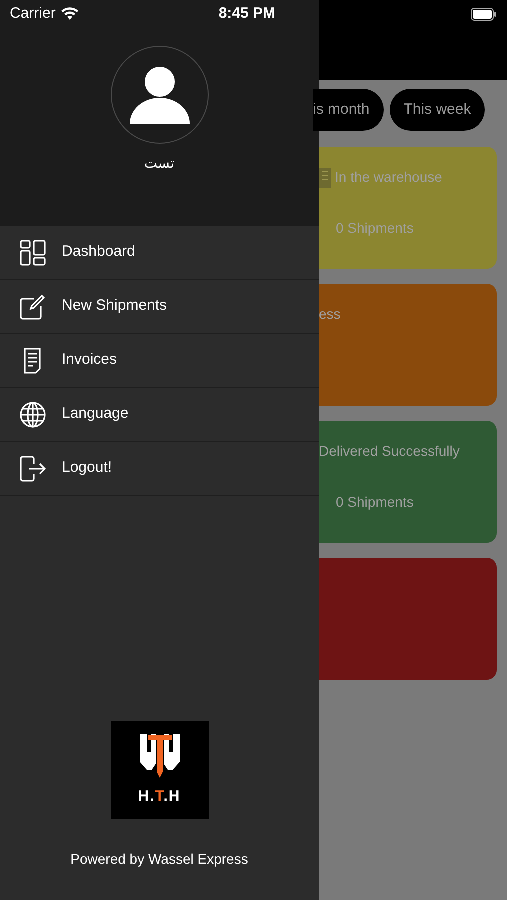 The height and width of the screenshot is (900, 507). I want to click on logo-text: H.T.H, so click(159, 796).